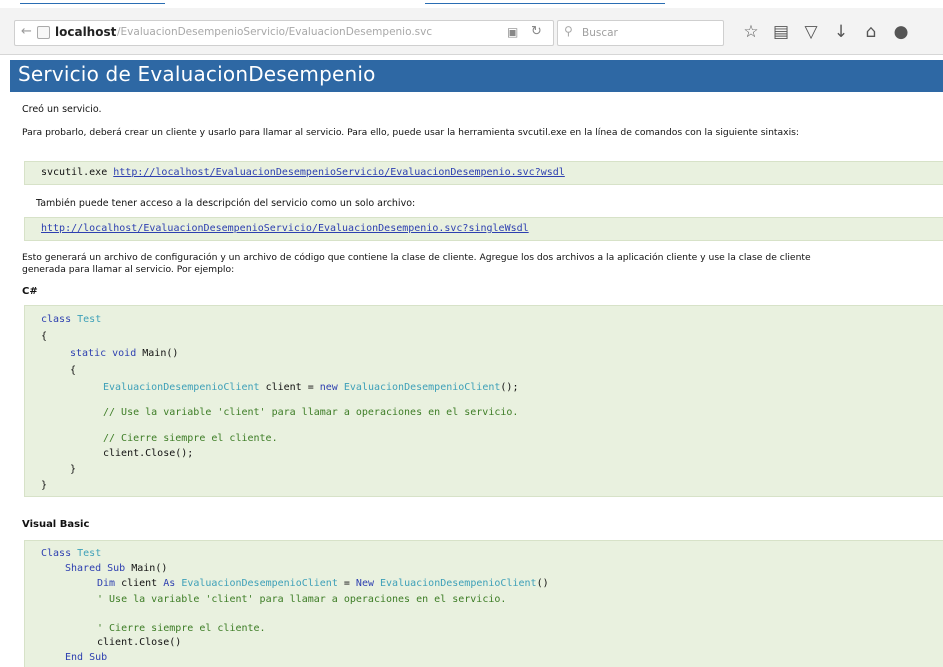  I want to click on vb-eq: =, so click(346, 583).